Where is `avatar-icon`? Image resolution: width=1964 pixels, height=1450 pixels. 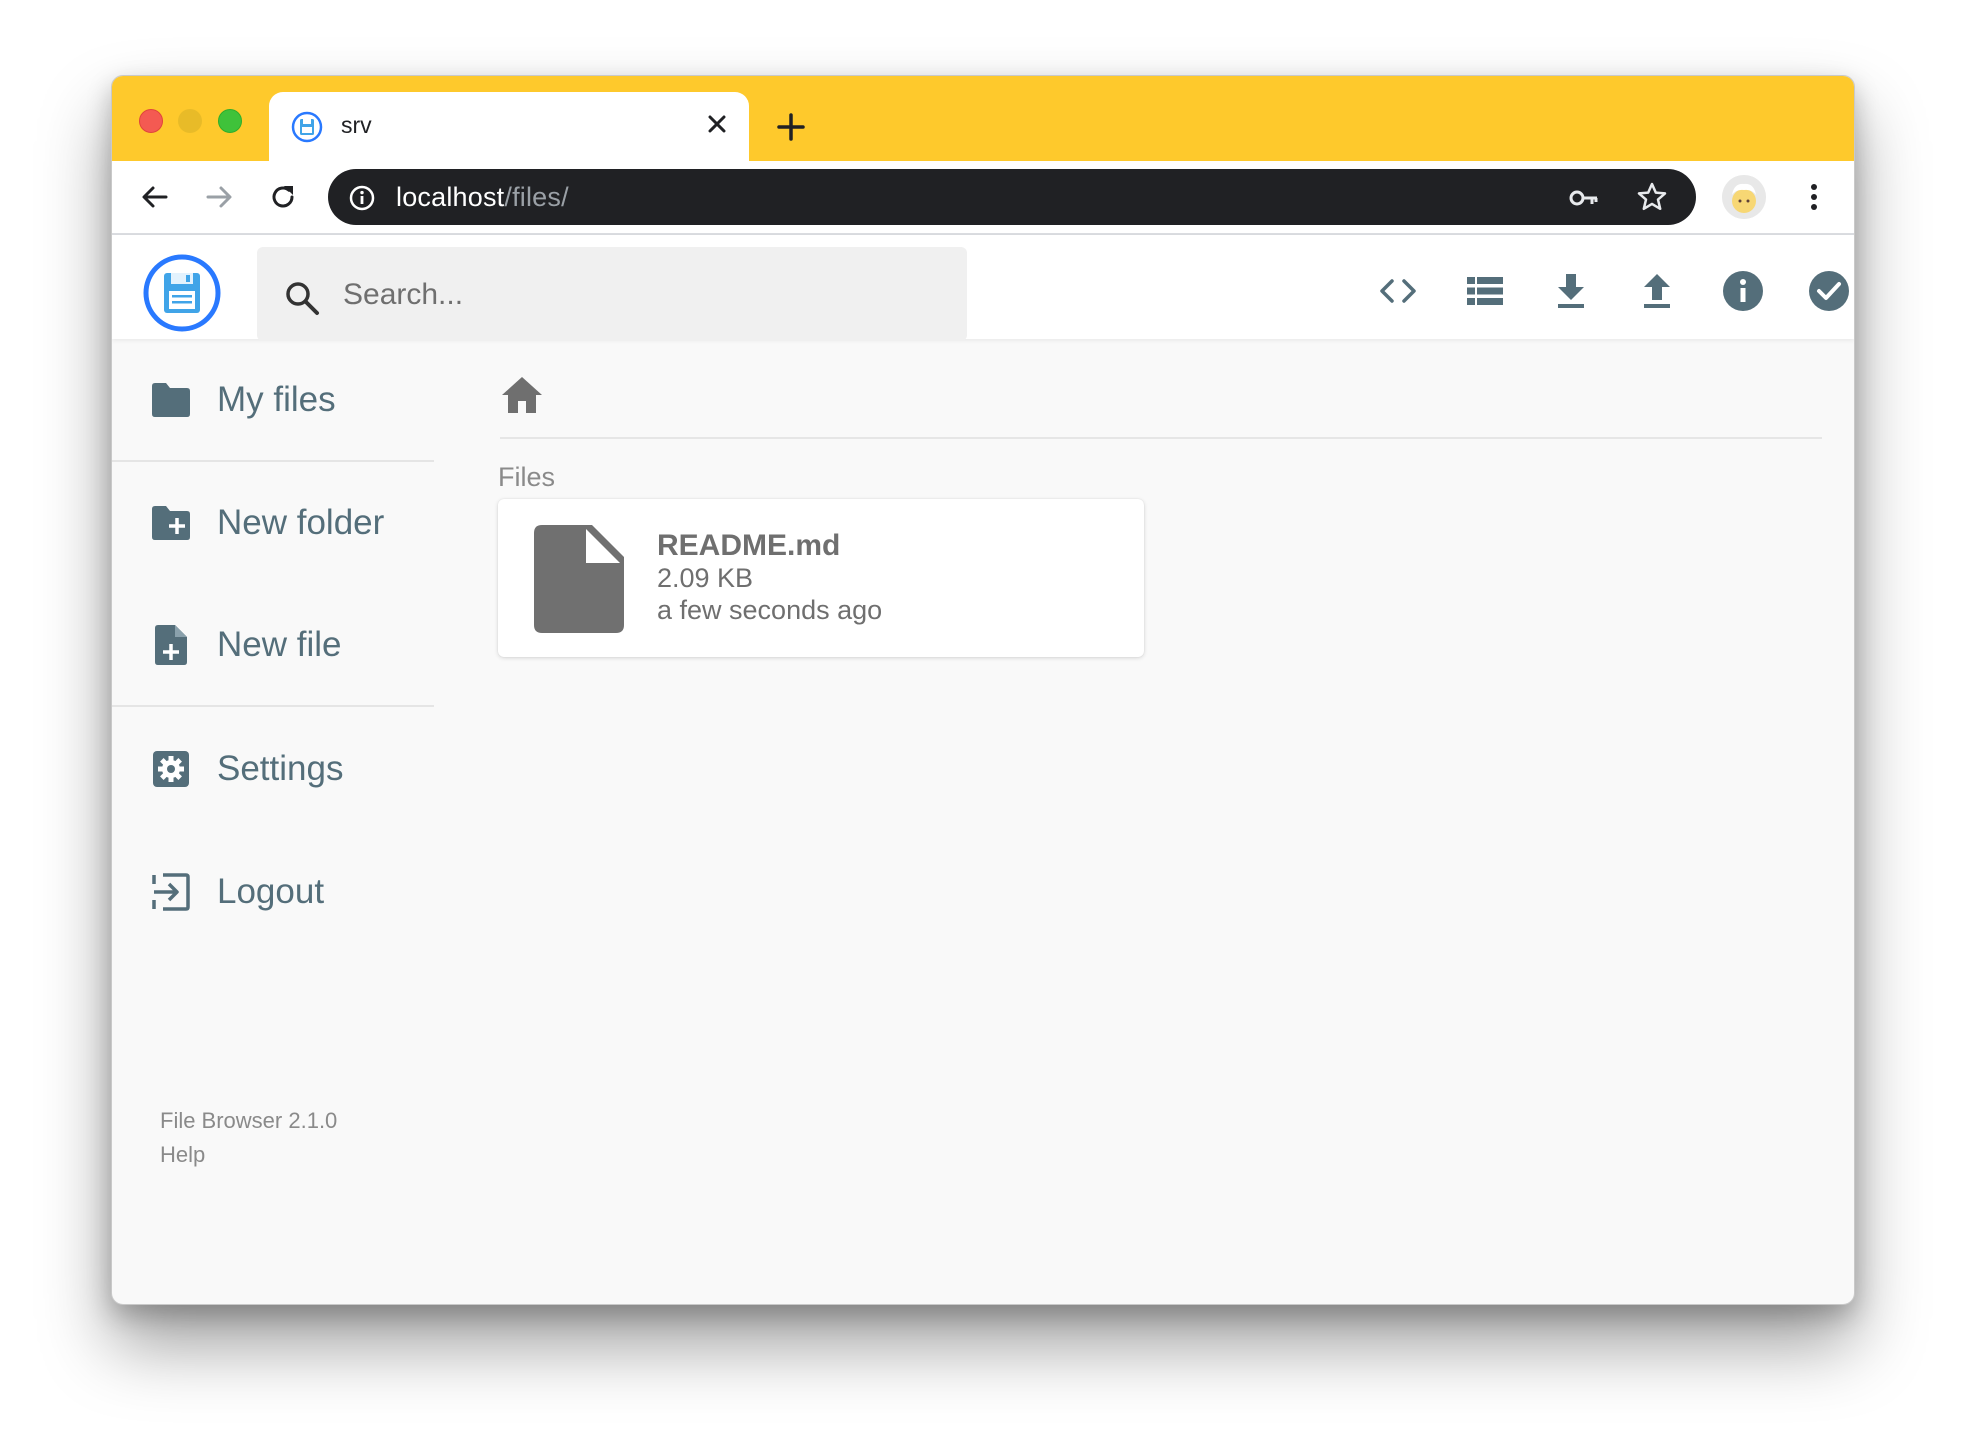
avatar-icon is located at coordinates (1744, 197).